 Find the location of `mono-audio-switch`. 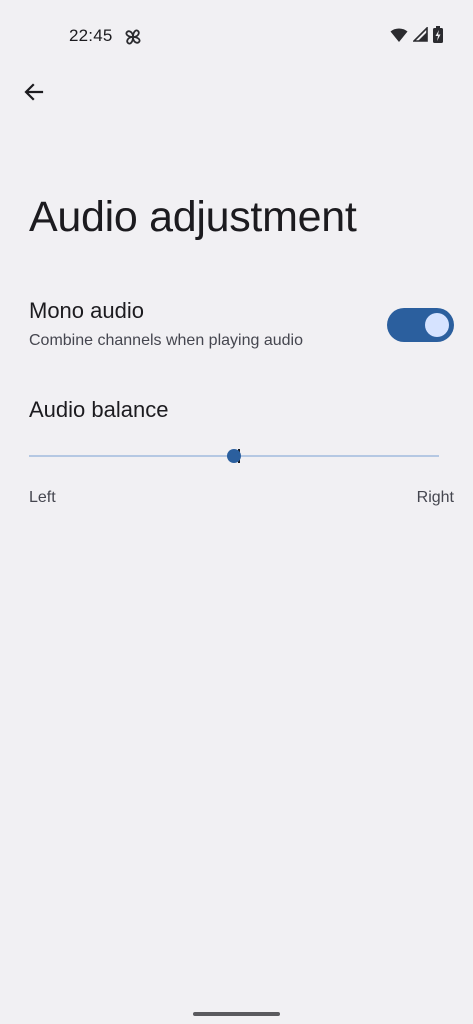

mono-audio-switch is located at coordinates (420, 325).